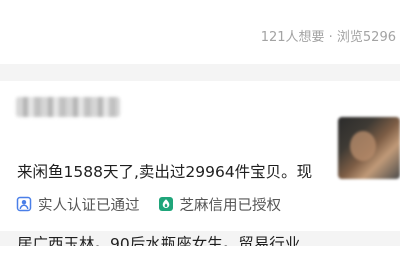  I want to click on real-person-verified-badge: 实人认证已通过, so click(78, 204).